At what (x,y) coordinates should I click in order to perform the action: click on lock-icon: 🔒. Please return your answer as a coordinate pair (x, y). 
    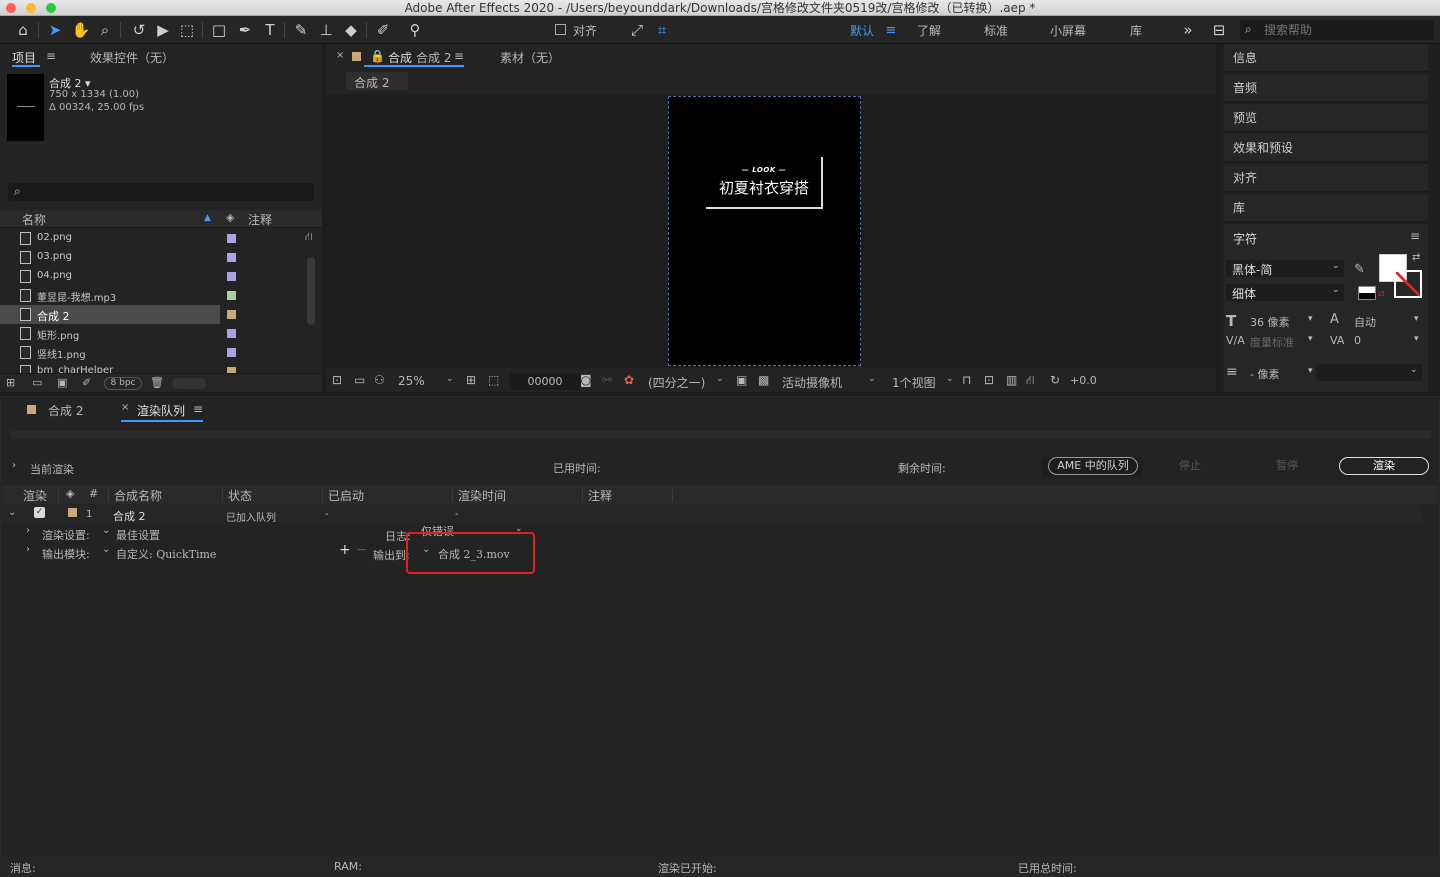
    Looking at the image, I should click on (377, 56).